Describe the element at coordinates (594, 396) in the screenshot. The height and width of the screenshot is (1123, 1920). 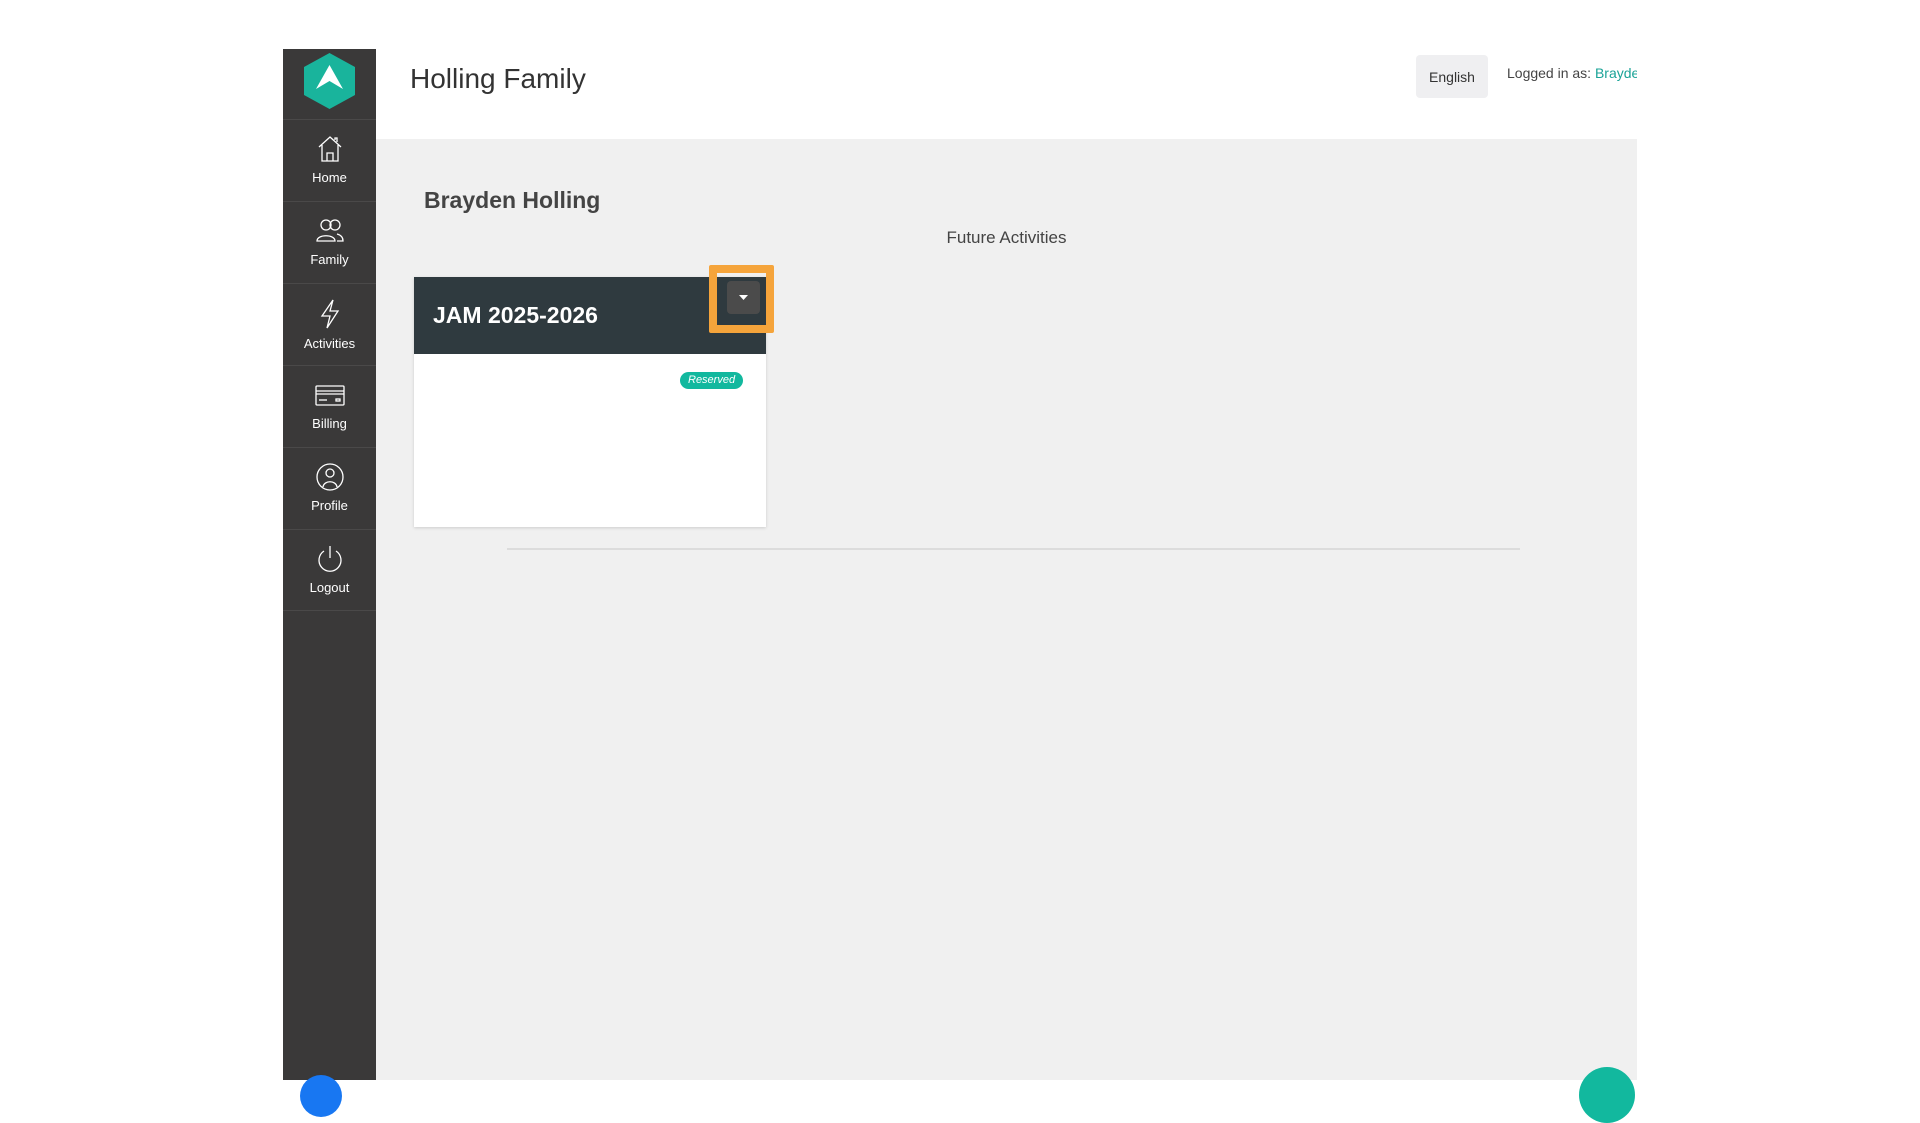
I see `activity-card: JAM 2025-2026 Reserved` at that location.